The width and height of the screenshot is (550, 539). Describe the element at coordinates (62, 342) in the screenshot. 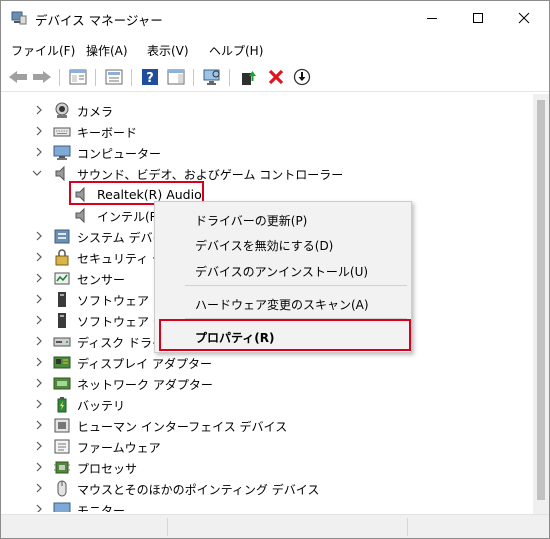

I see `disk-drive-icon` at that location.